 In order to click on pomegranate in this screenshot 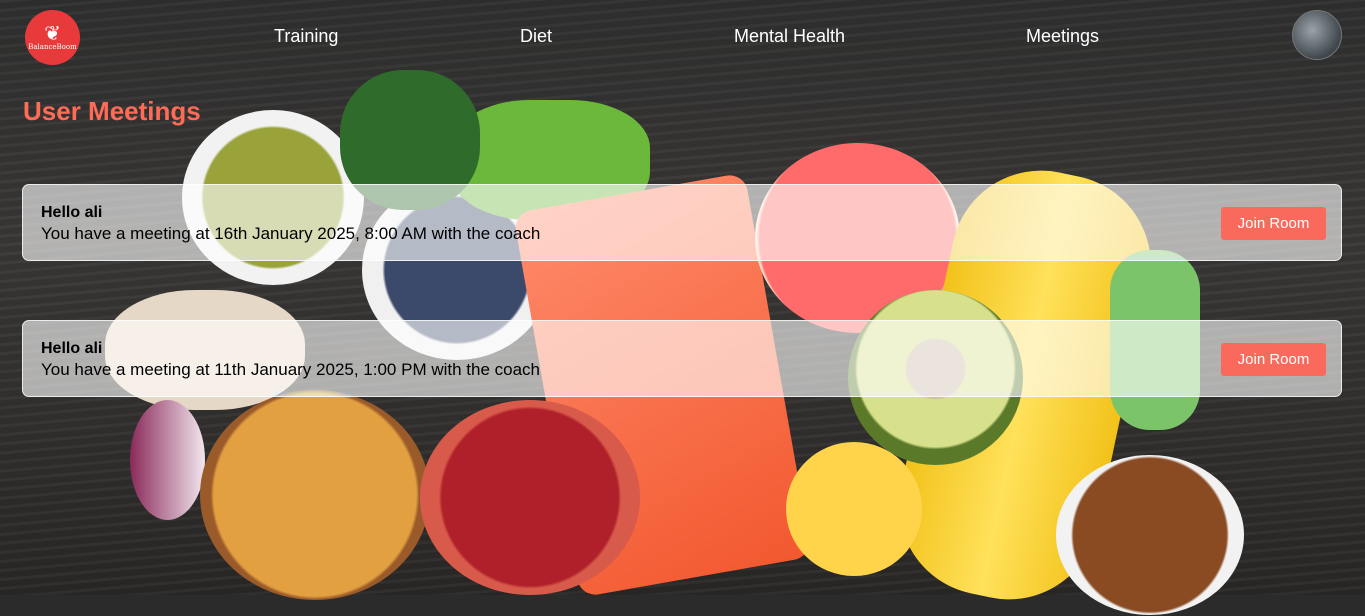, I will do `click(530, 497)`.